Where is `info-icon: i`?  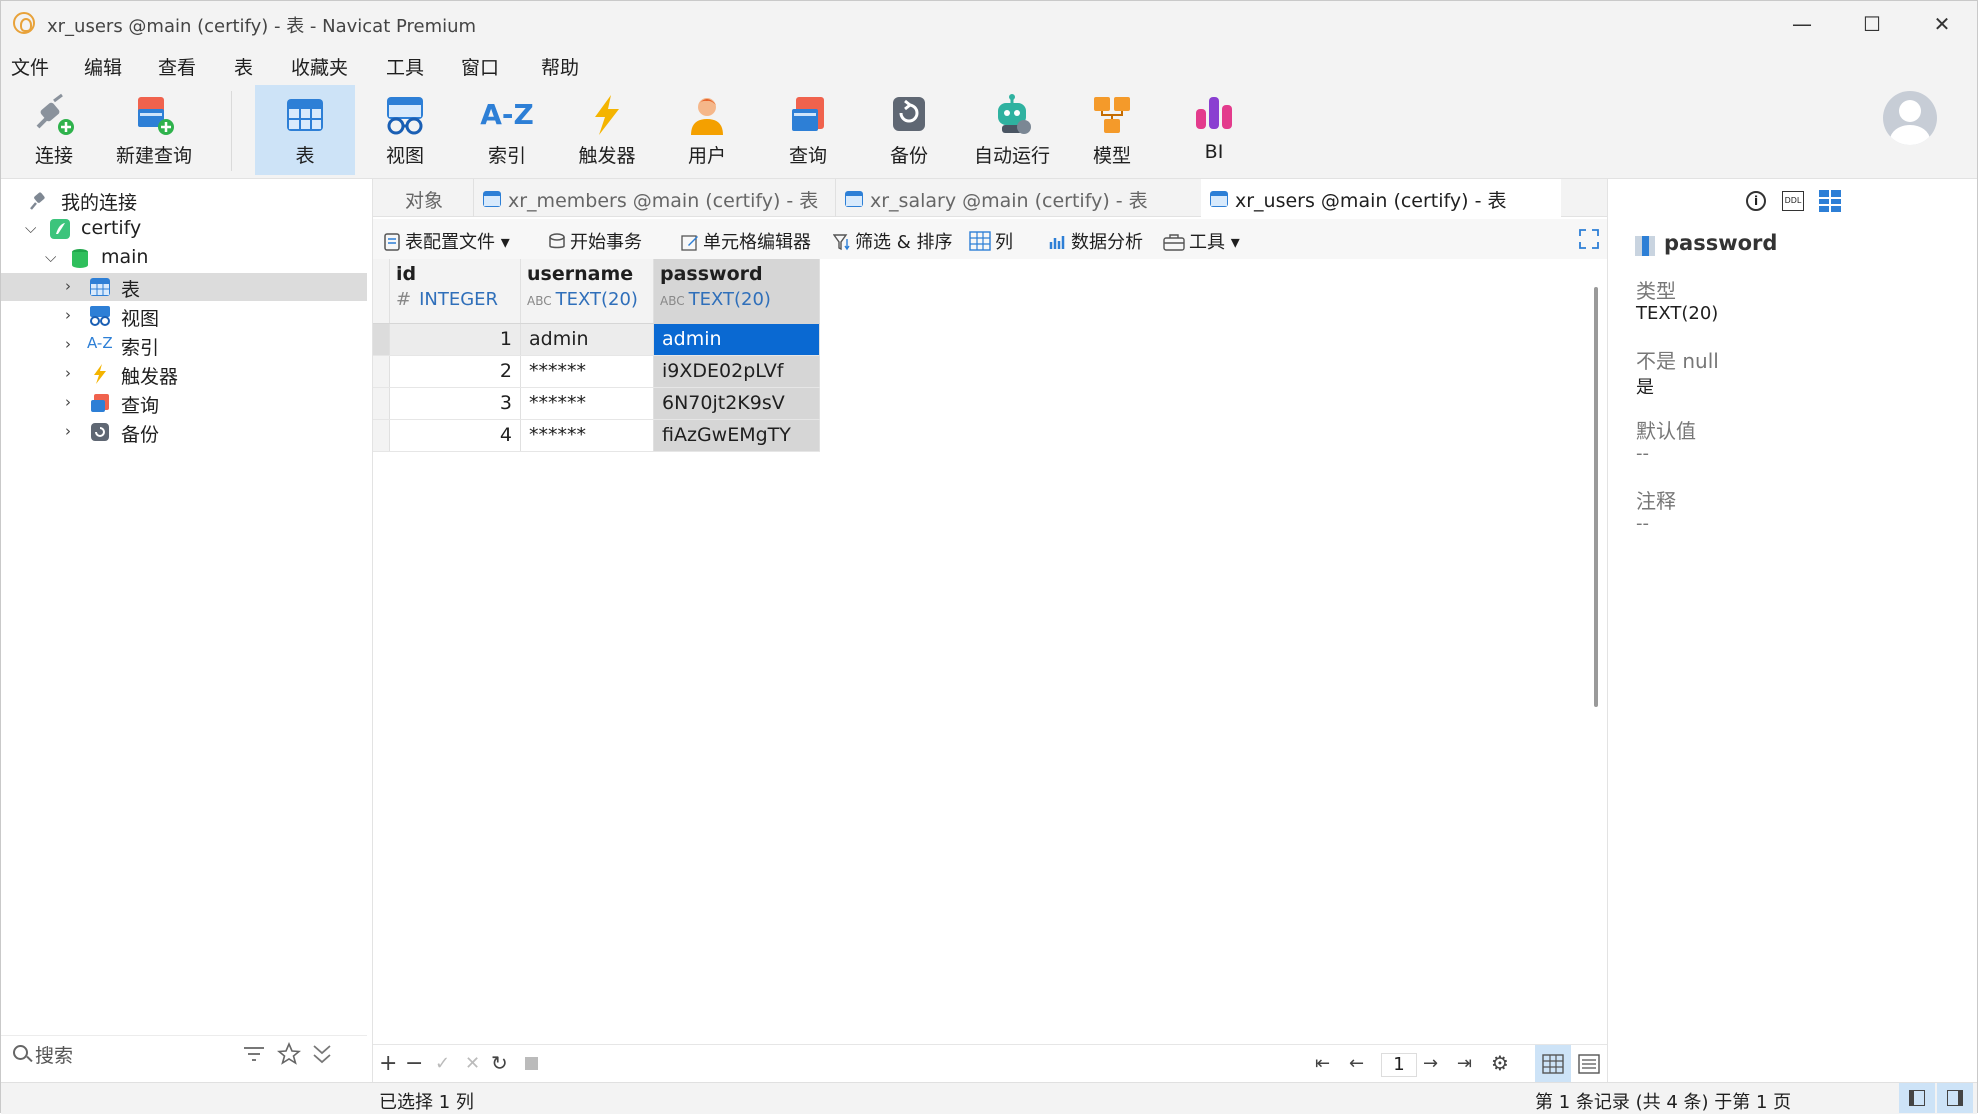 info-icon: i is located at coordinates (1756, 201).